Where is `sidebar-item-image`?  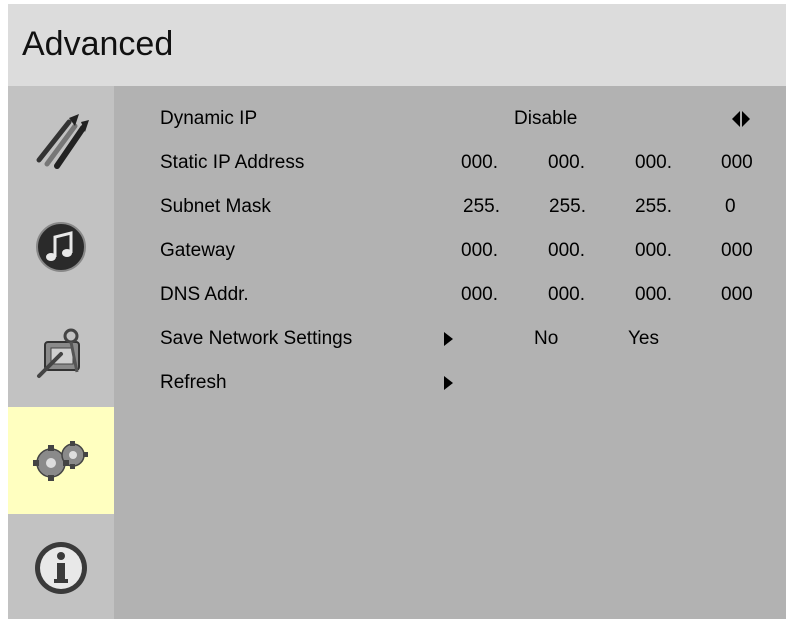
sidebar-item-image is located at coordinates (61, 139).